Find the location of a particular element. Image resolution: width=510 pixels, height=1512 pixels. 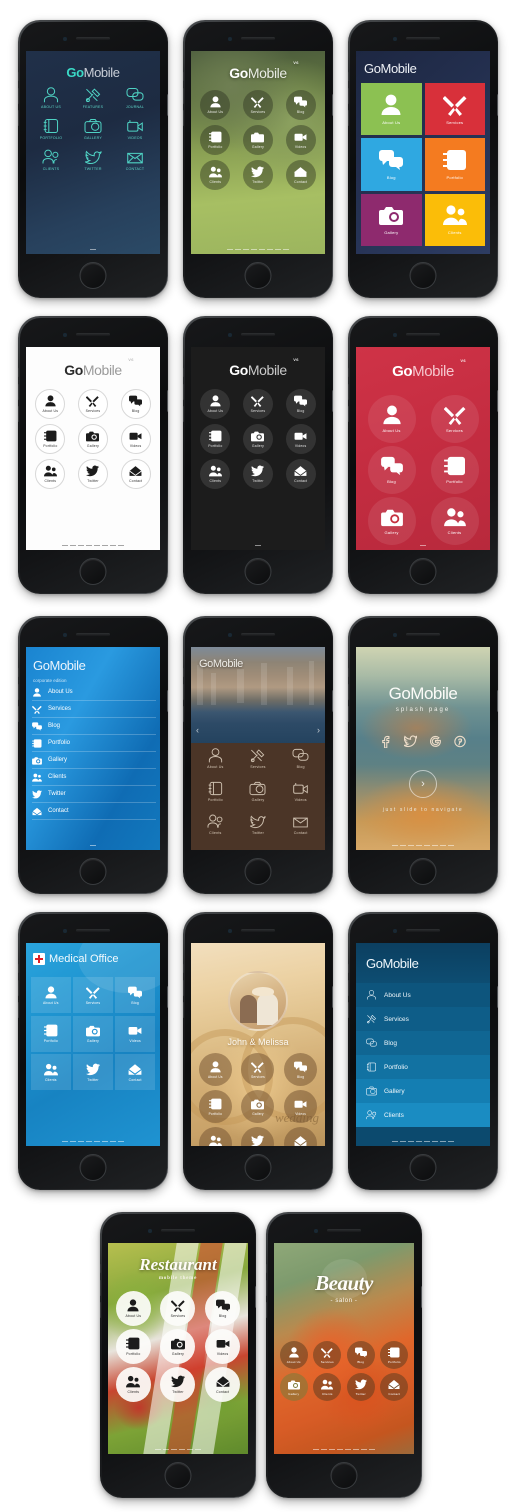

menu-item-videos: VIDEOS is located at coordinates (135, 129).